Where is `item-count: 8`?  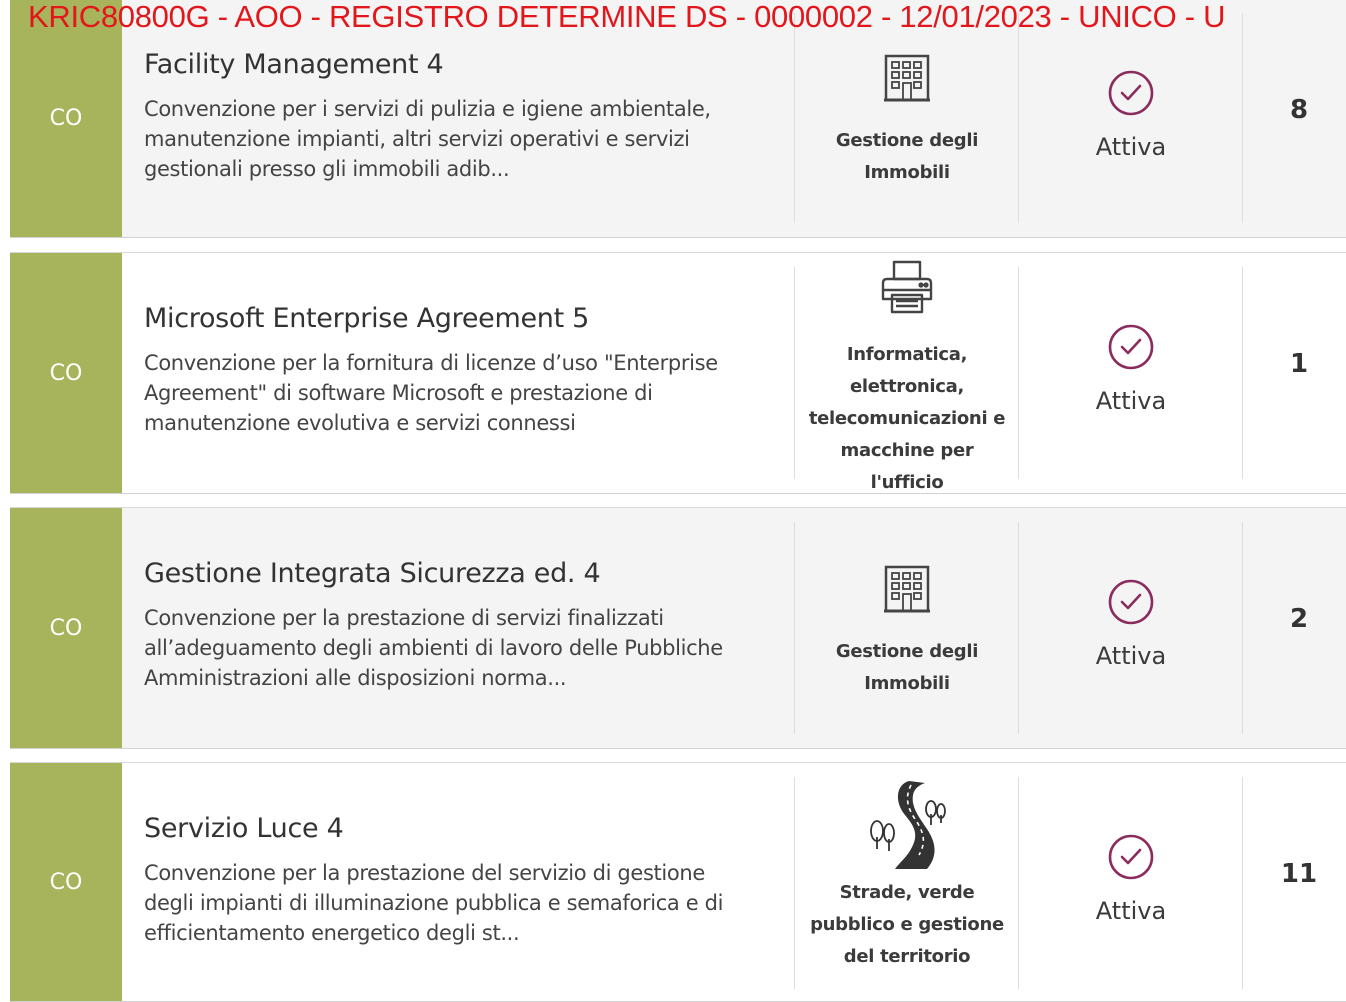 item-count: 8 is located at coordinates (1299, 110).